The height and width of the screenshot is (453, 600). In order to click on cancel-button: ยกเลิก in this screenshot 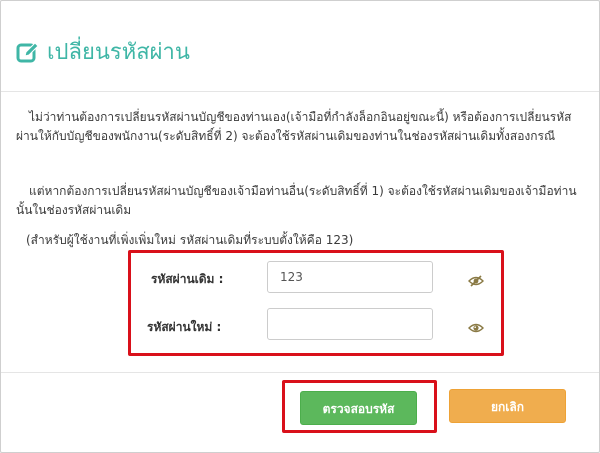, I will do `click(507, 406)`.